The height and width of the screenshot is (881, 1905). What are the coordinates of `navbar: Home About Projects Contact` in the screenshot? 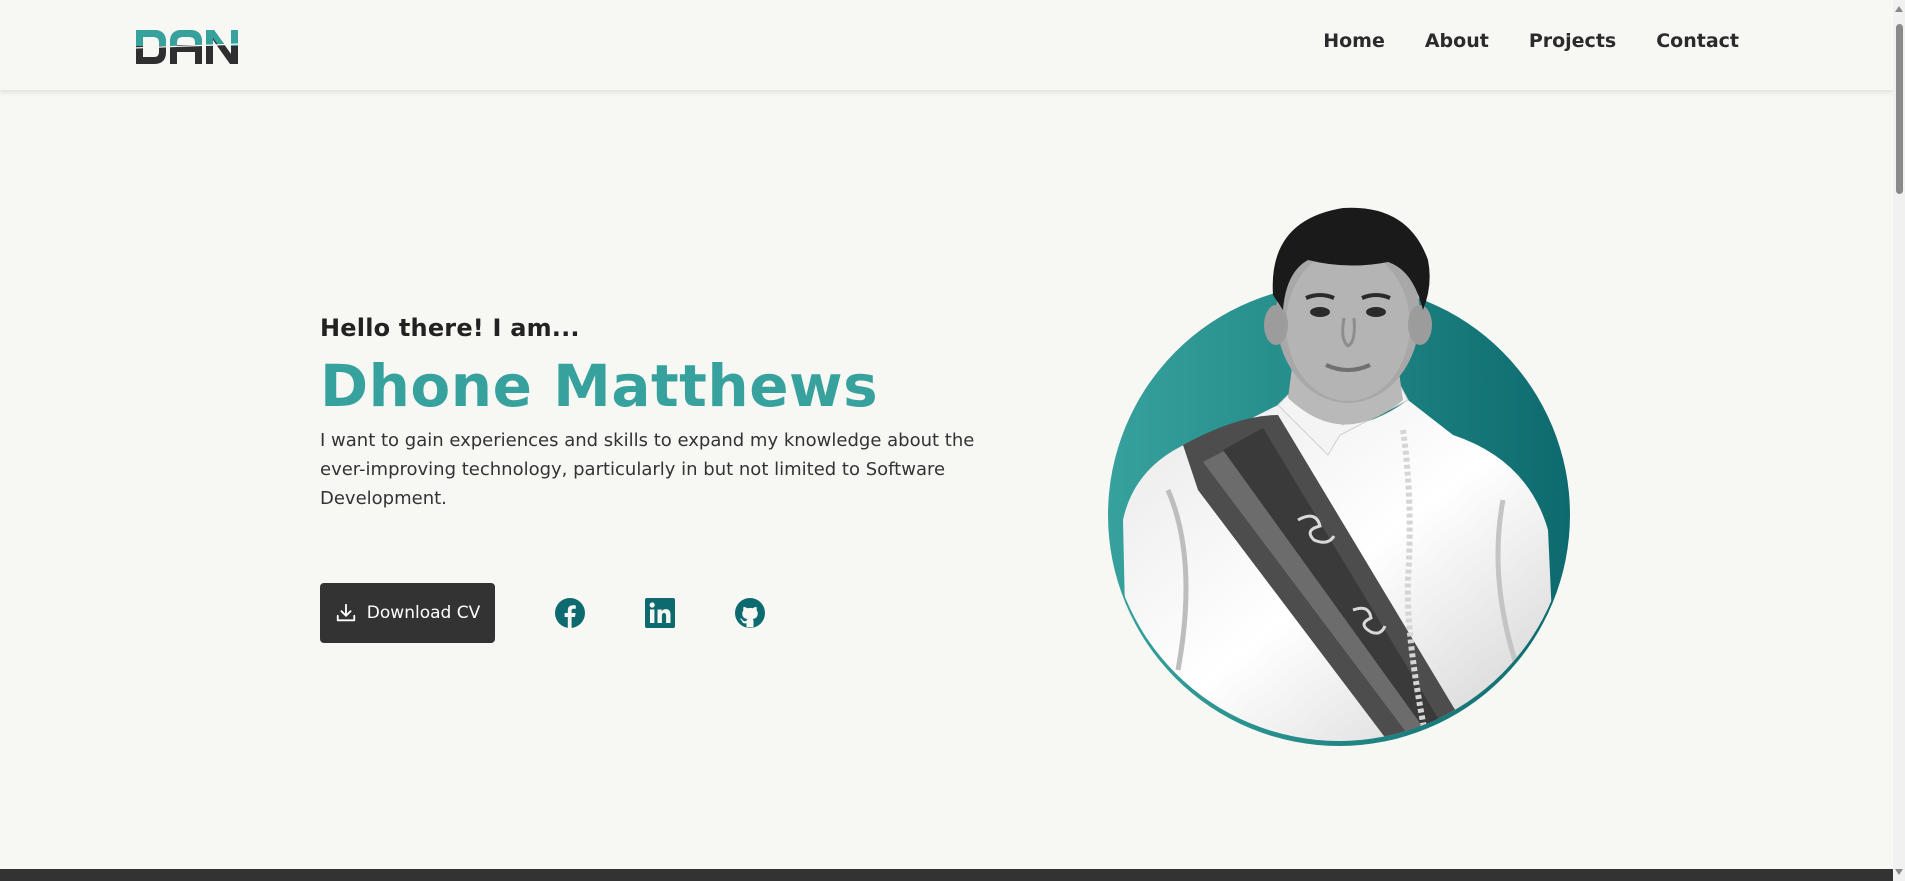 It's located at (946, 45).